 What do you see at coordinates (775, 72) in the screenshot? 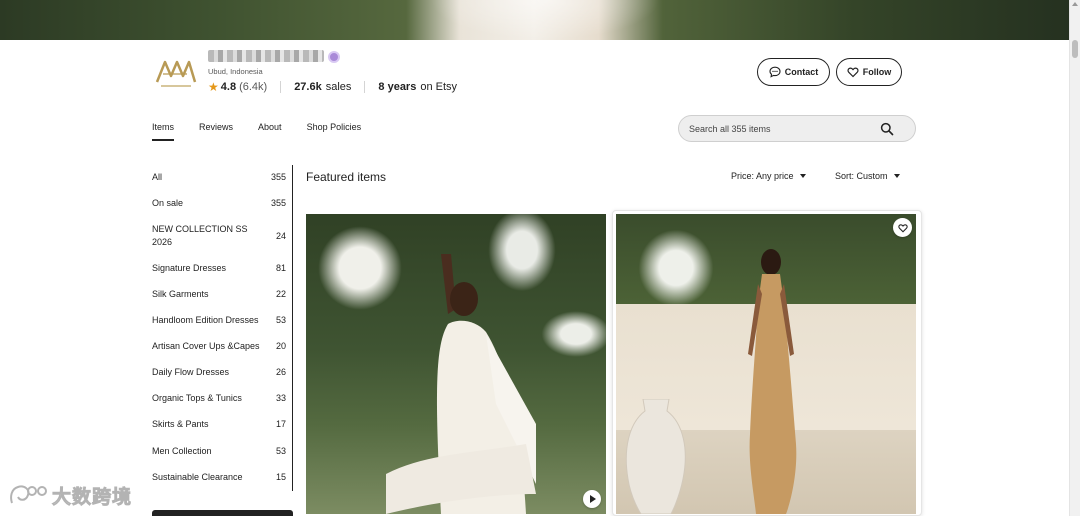
I see `contact-icon` at bounding box center [775, 72].